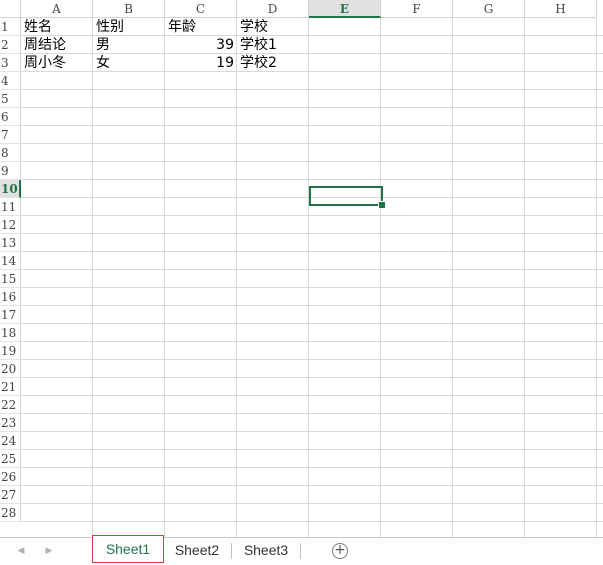 The width and height of the screenshot is (603, 565). What do you see at coordinates (273, 27) in the screenshot?
I see `cell-d1: 学校` at bounding box center [273, 27].